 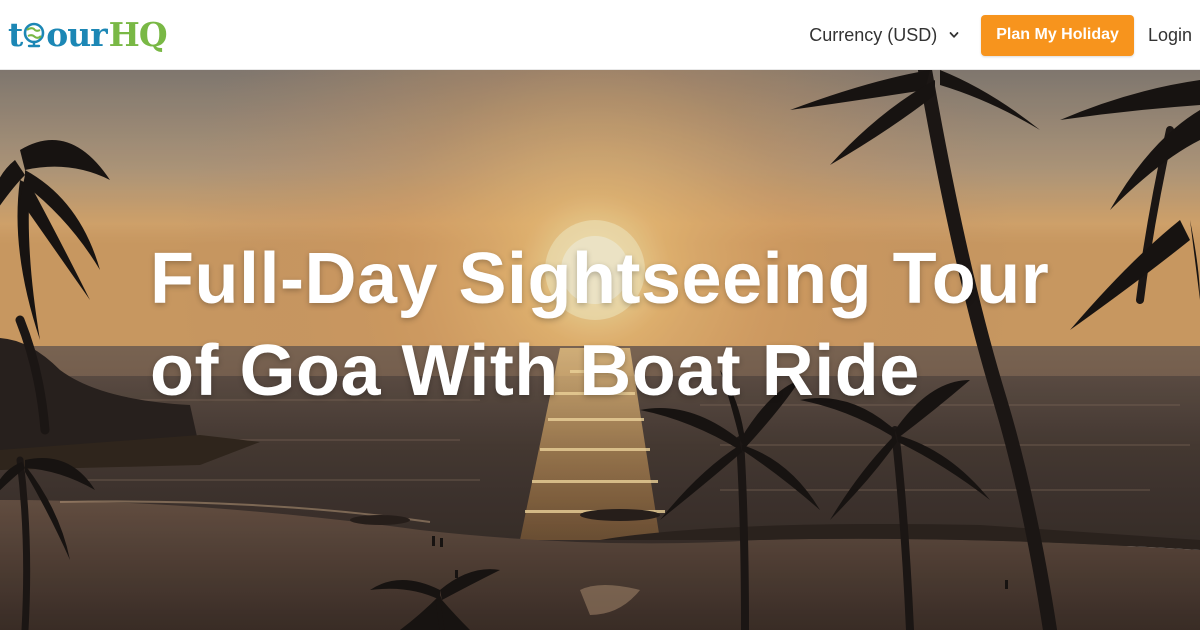 I want to click on tour-title-line-1: Full-Day Sightseeing Tour, so click(x=600, y=279).